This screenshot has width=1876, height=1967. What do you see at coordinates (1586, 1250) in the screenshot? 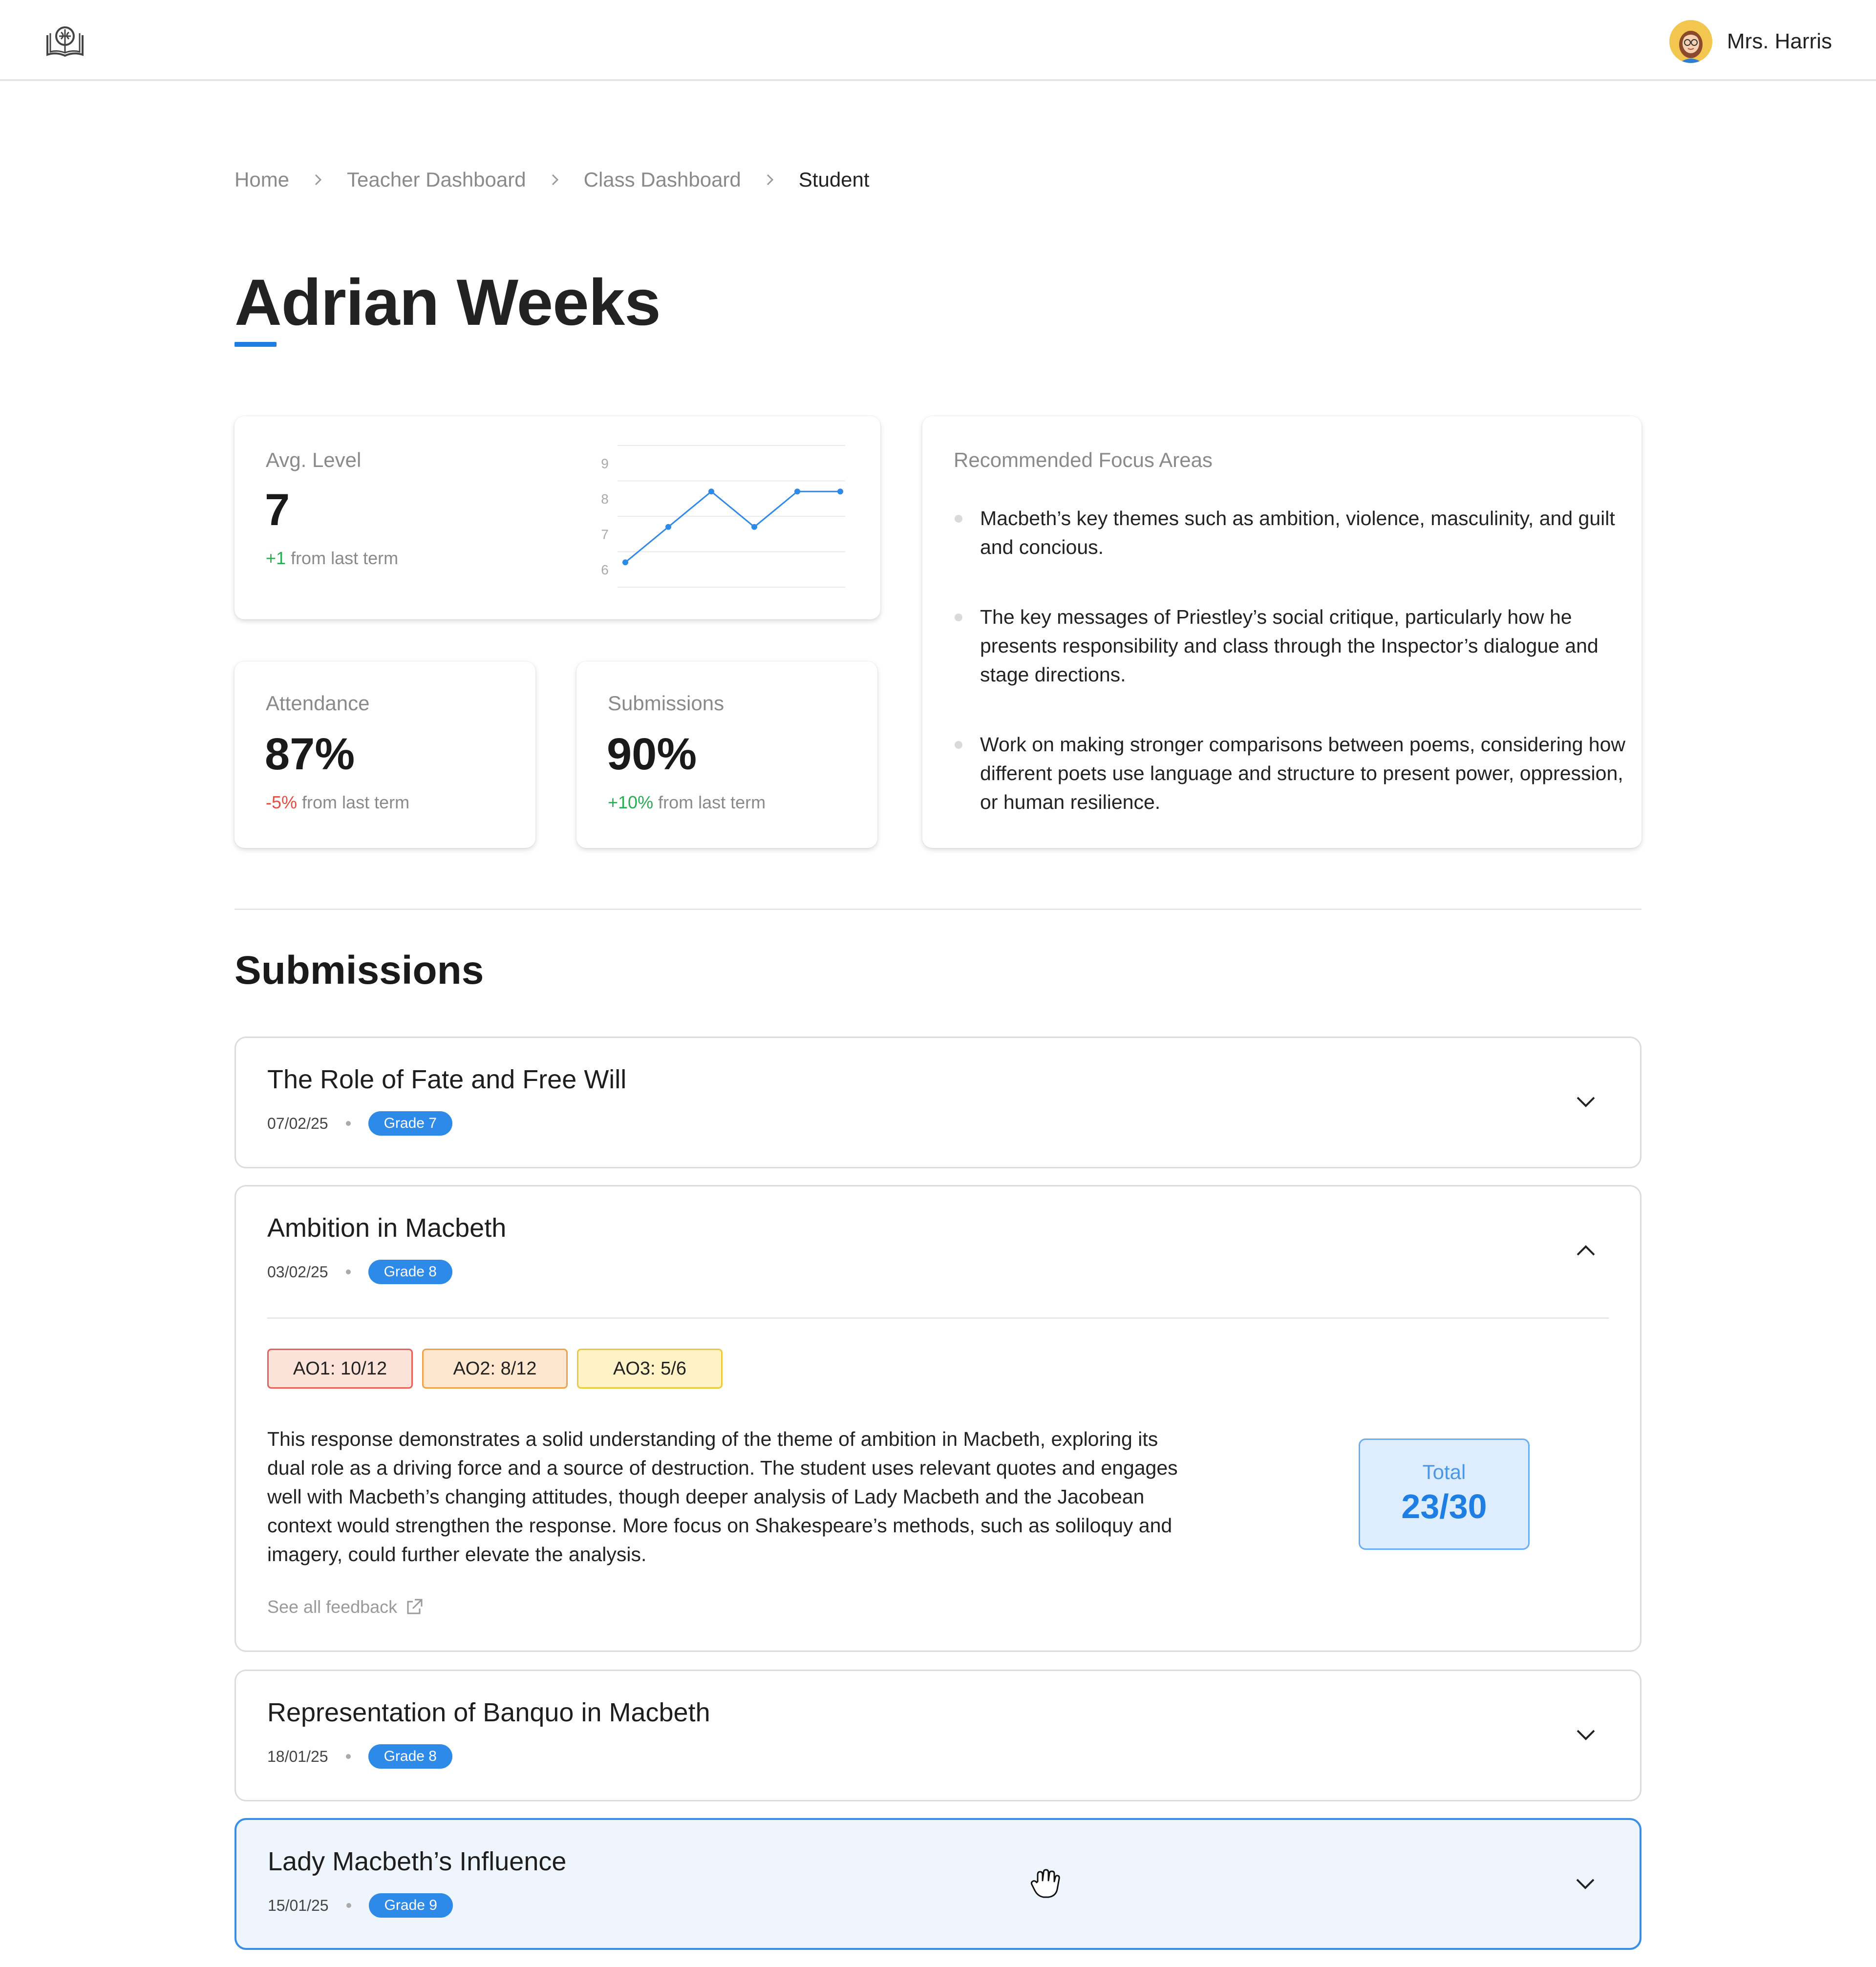
I see `chevron-up-icon` at bounding box center [1586, 1250].